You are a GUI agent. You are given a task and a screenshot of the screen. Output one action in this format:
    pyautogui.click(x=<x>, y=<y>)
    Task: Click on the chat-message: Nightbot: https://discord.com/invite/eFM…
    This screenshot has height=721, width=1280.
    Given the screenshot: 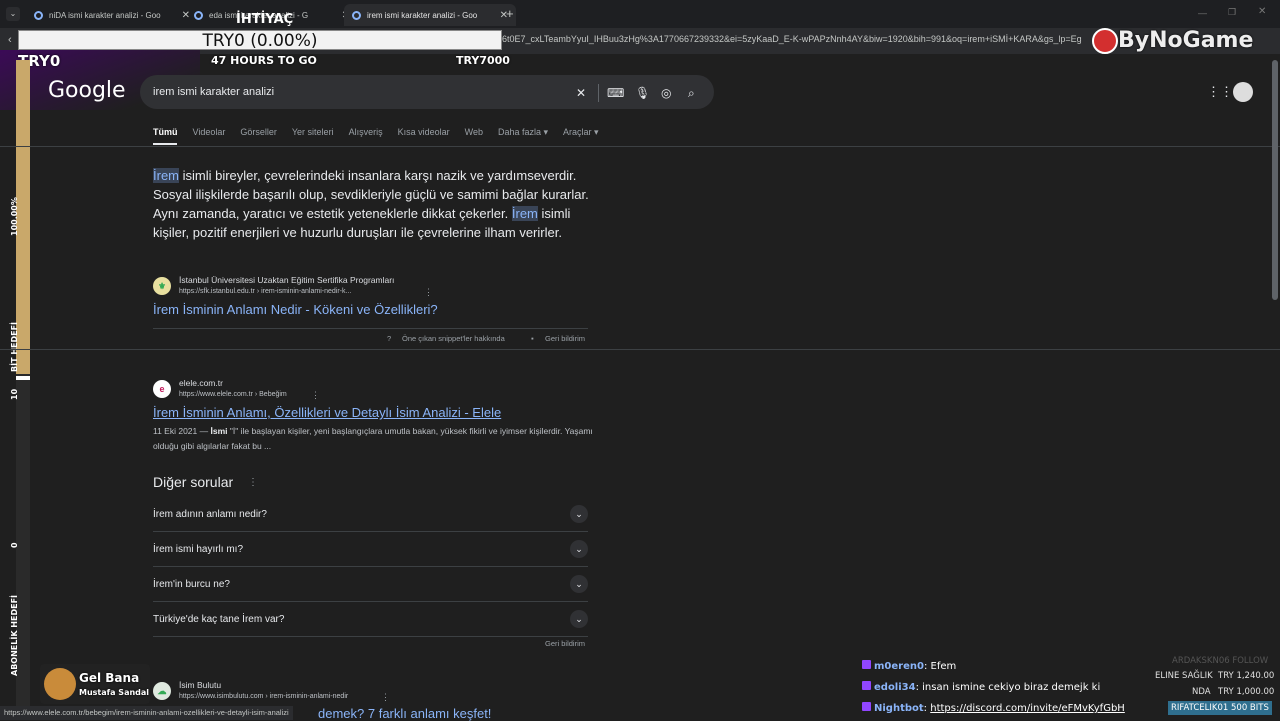 What is the action you would take?
    pyautogui.click(x=993, y=708)
    